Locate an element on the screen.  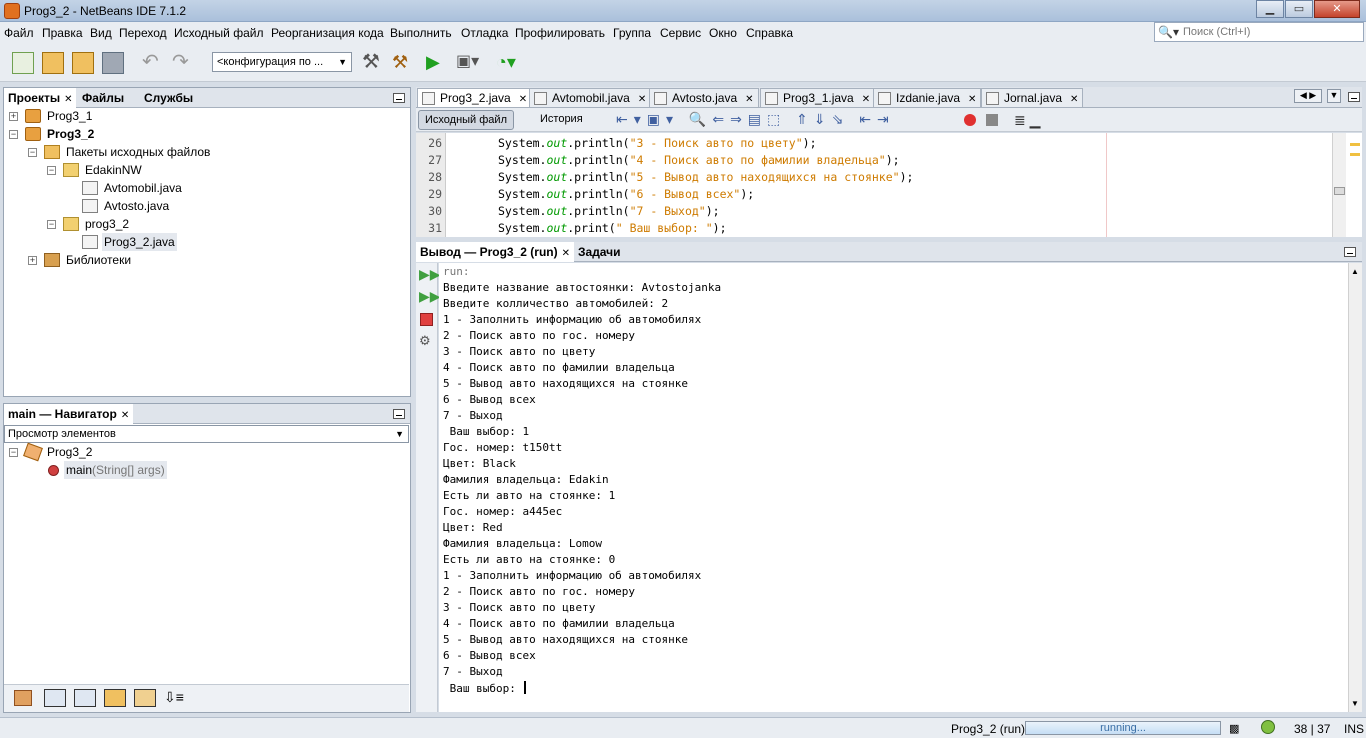
stop-icon is located at coordinates (426, 319).